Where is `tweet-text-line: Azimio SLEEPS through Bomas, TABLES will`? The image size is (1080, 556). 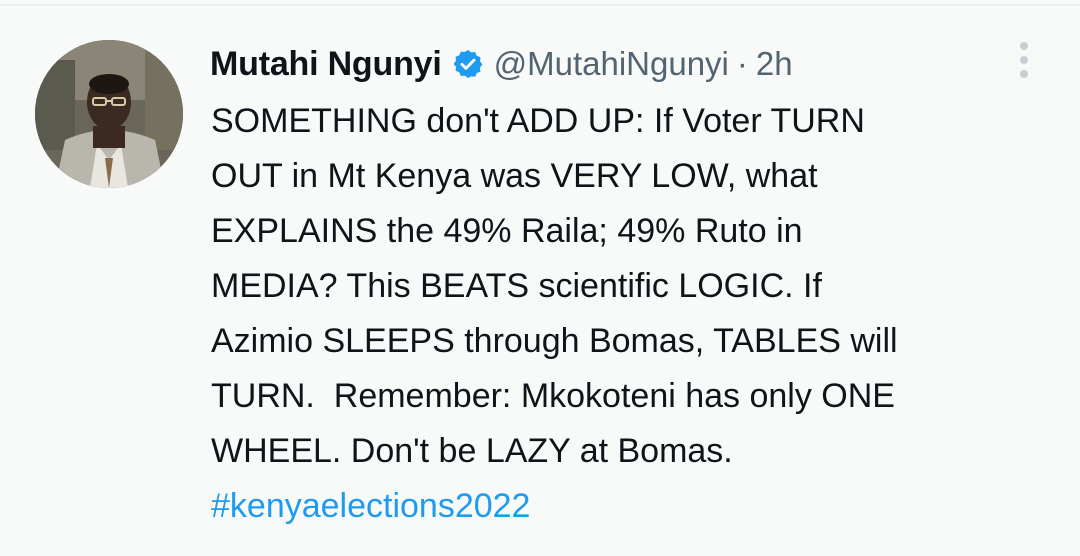
tweet-text-line: Azimio SLEEPS through Bomas, TABLES will is located at coordinates (554, 341).